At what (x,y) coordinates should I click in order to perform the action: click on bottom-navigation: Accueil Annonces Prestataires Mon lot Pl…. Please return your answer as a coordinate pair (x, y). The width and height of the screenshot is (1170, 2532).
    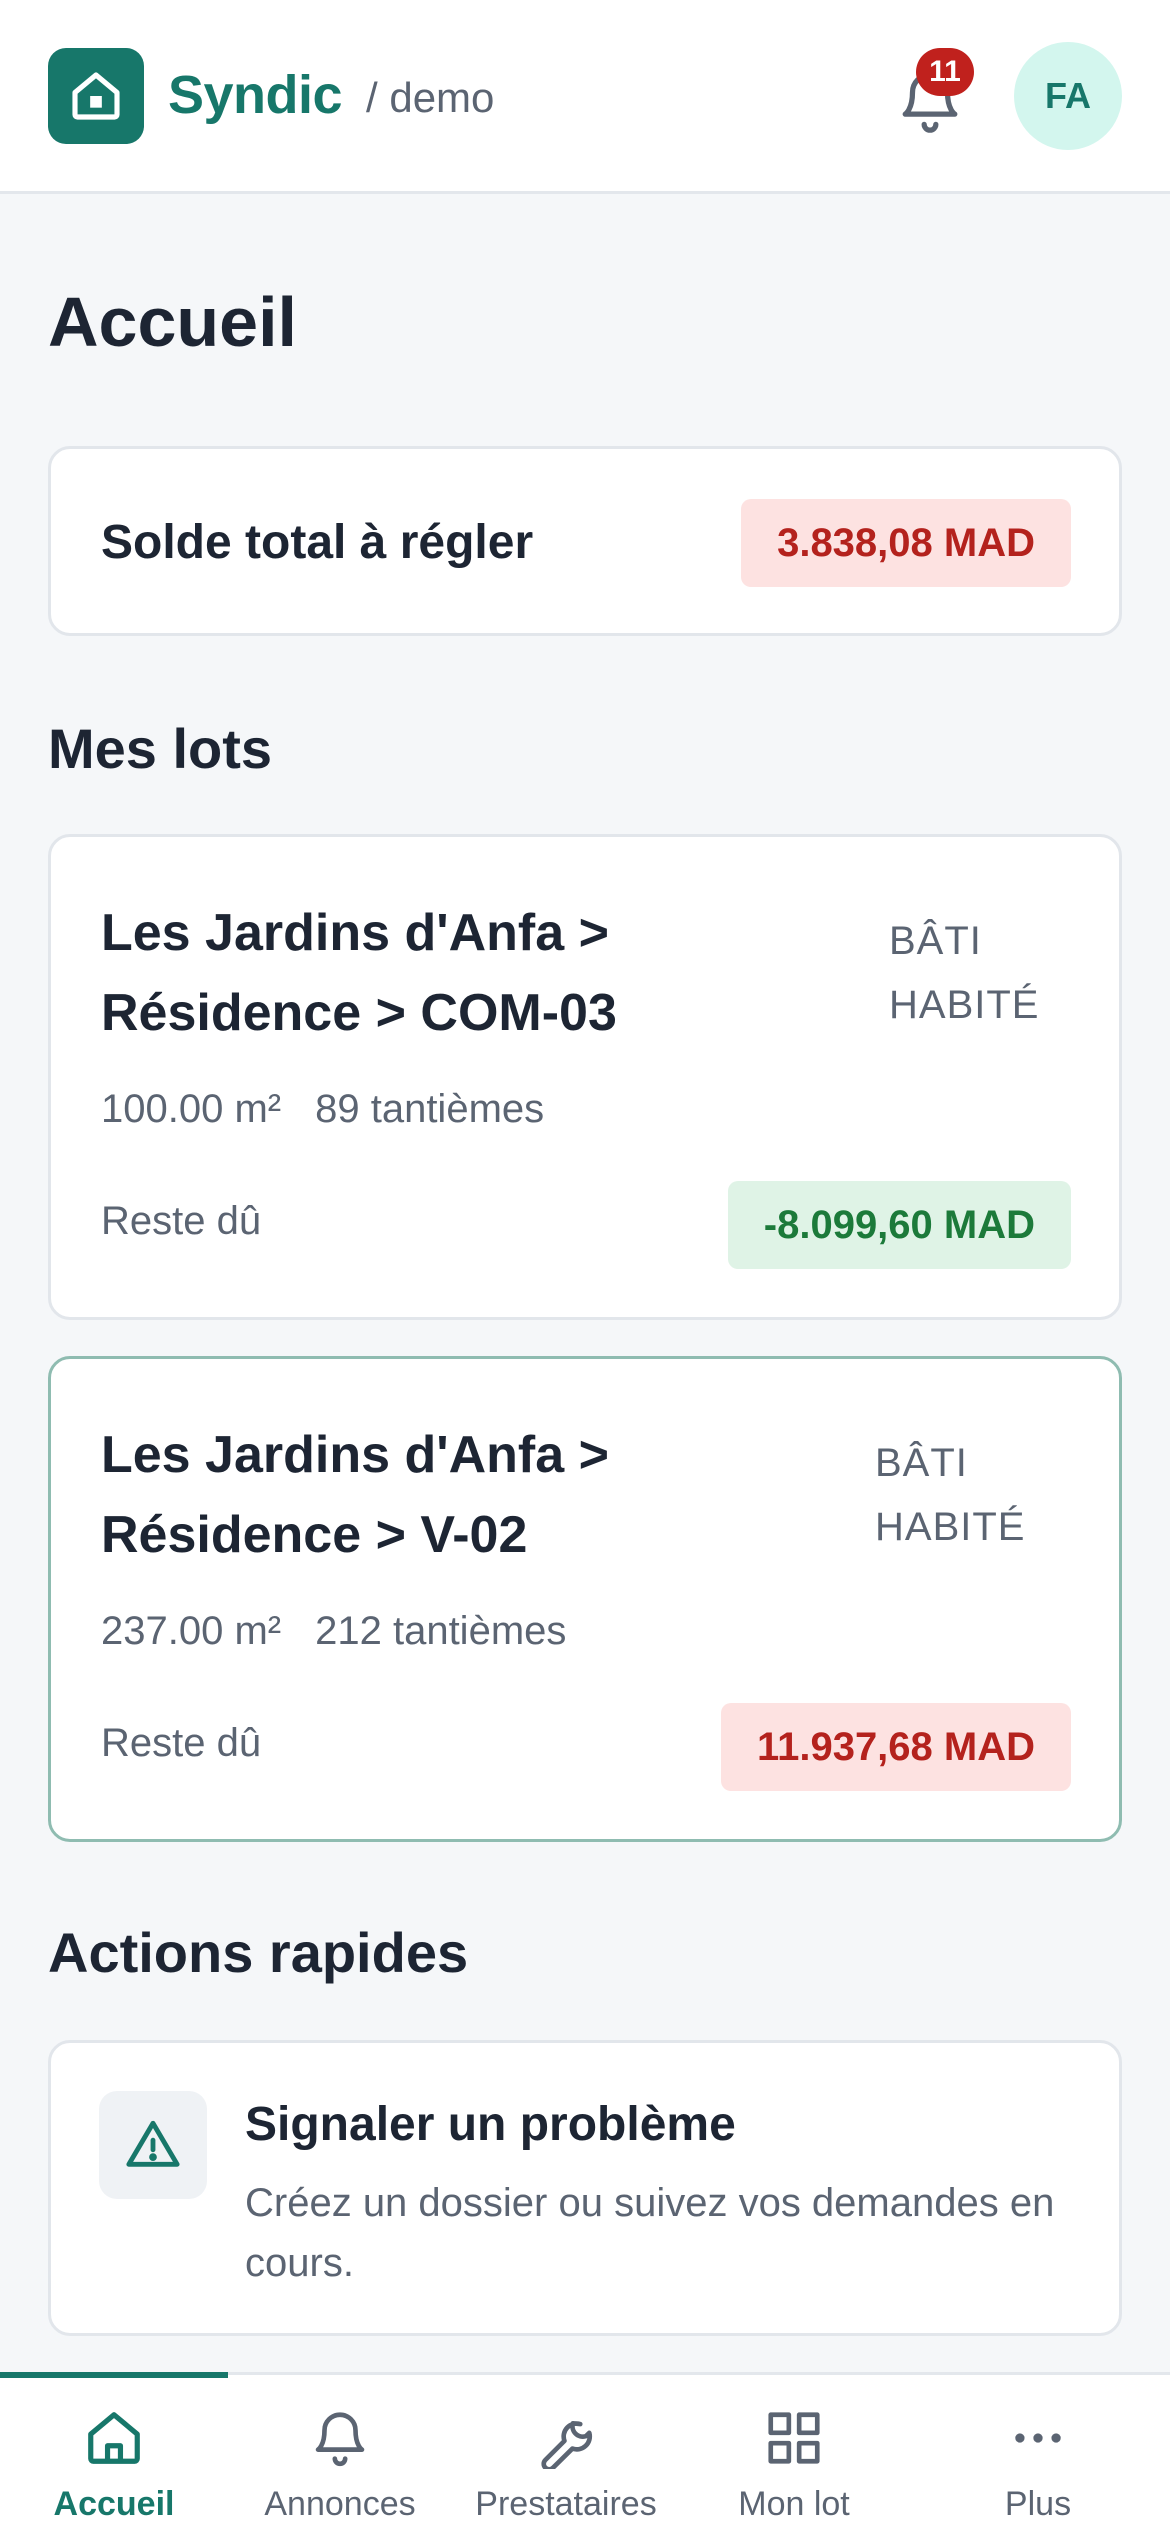
    Looking at the image, I should click on (585, 2452).